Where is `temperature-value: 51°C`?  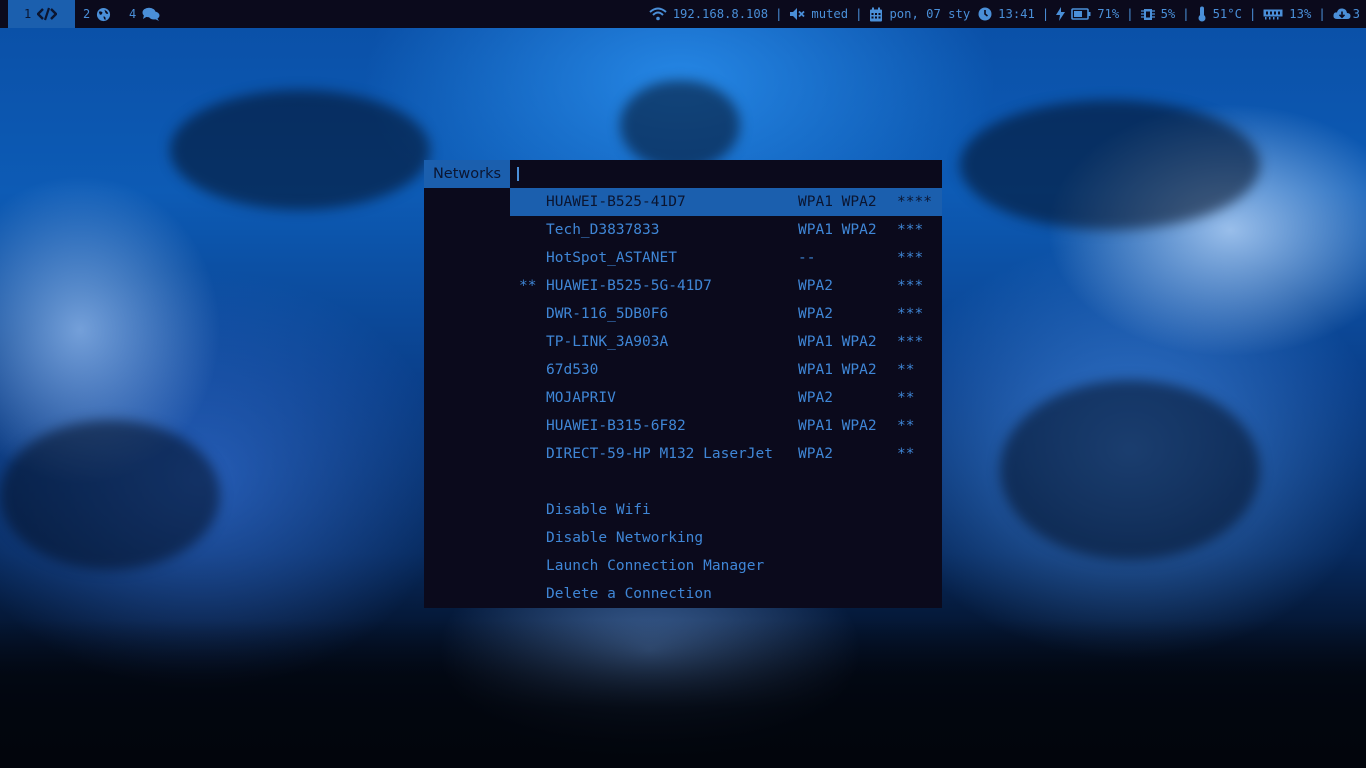 temperature-value: 51°C is located at coordinates (1227, 14).